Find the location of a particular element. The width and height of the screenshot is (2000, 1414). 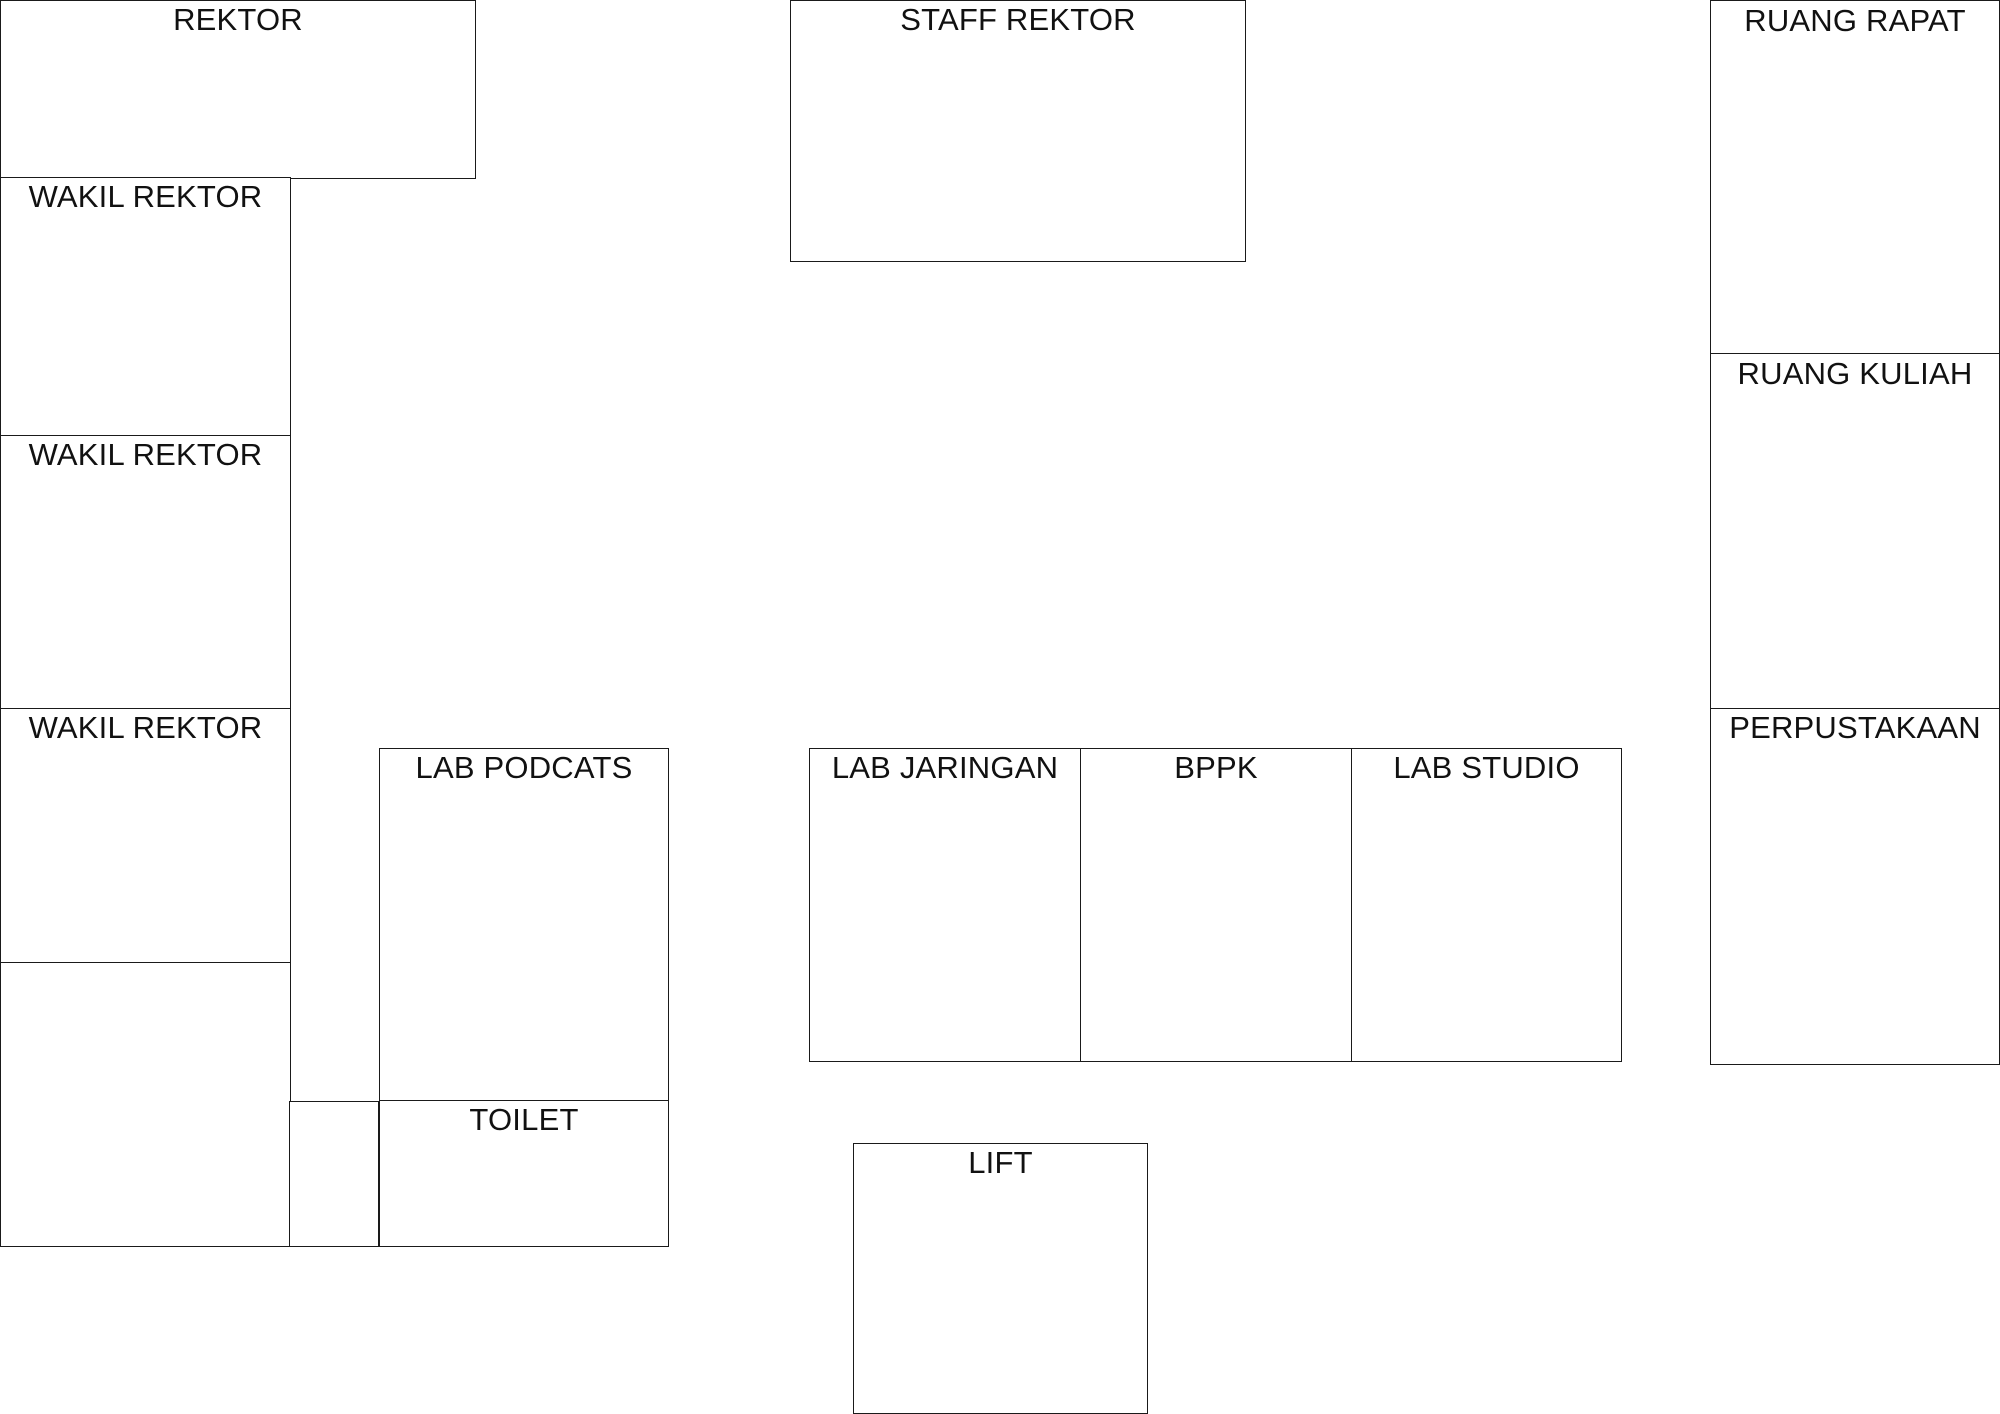

room-wakil-rektor-2-label: WAKIL REKTOR is located at coordinates (145, 454).